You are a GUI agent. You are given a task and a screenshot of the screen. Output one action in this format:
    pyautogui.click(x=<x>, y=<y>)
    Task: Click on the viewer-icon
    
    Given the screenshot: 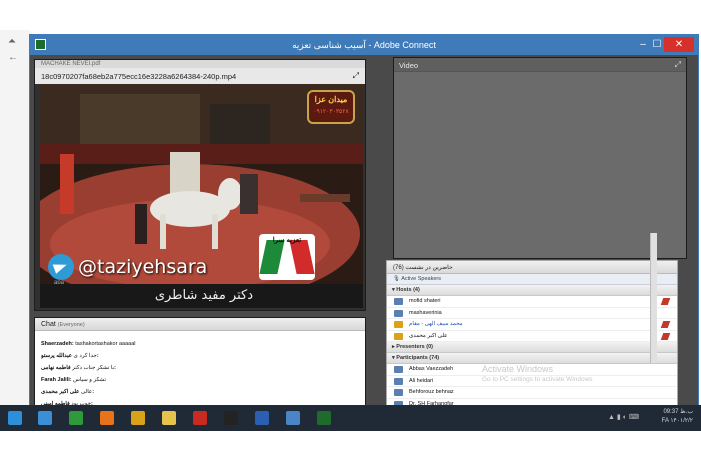 What is the action you would take?
    pyautogui.click(x=293, y=418)
    